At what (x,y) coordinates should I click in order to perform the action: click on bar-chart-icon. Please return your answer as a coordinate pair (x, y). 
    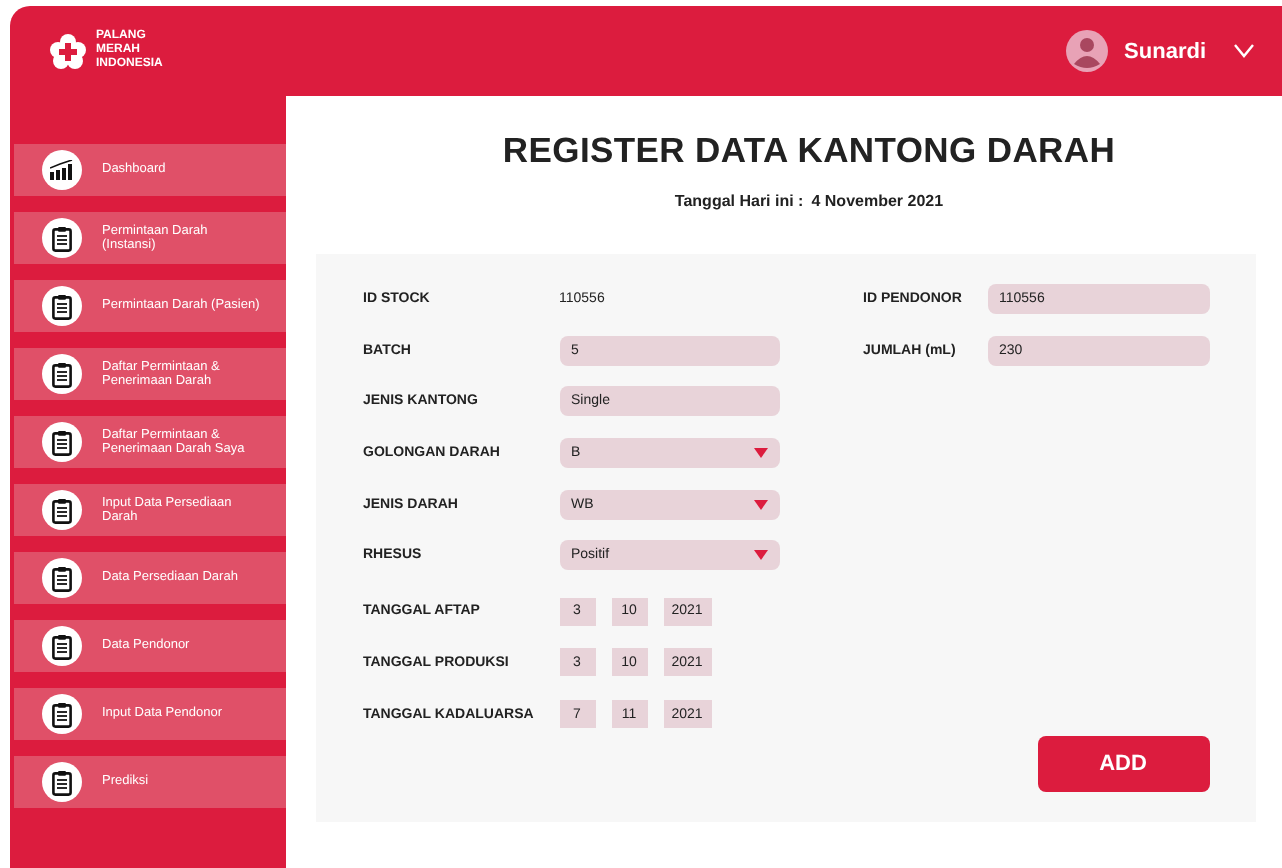
    Looking at the image, I should click on (62, 170).